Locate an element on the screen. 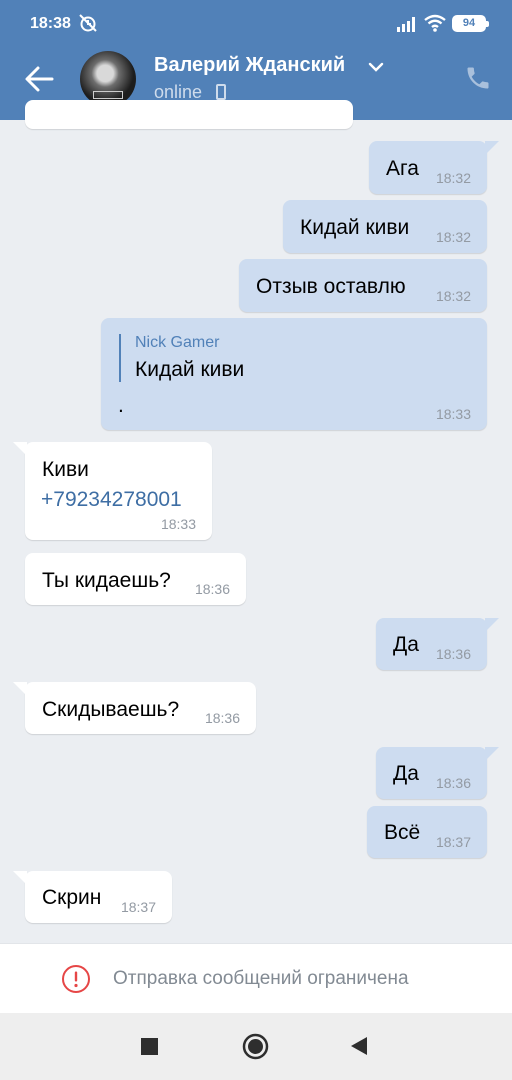 This screenshot has height=1080, width=512. avatar-logo is located at coordinates (108, 95).